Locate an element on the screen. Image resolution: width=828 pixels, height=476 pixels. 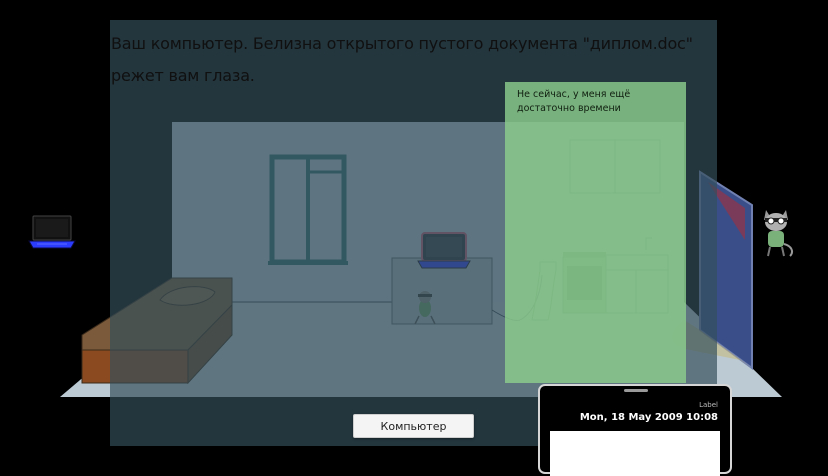
computer-button: Компьютер is located at coordinates (413, 426).